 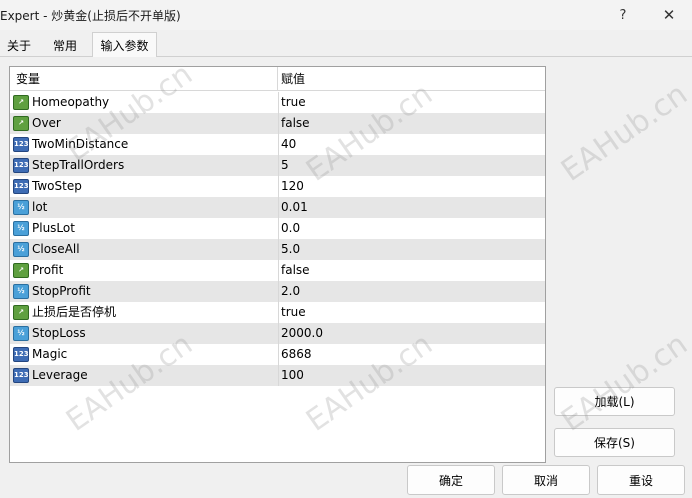 I want to click on table-row: ↗ Over false, so click(x=277, y=123).